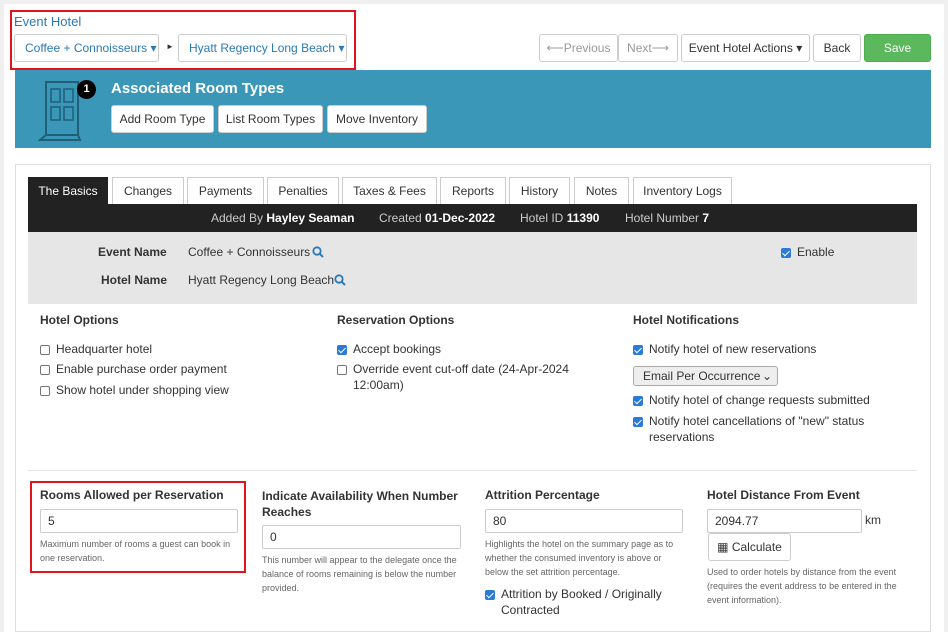  I want to click on back-button: Back, so click(837, 48).